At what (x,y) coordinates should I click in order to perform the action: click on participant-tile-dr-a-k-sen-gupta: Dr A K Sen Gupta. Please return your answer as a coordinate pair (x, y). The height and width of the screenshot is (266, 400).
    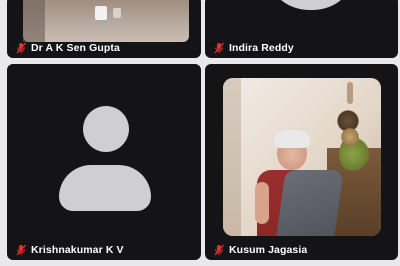
    Looking at the image, I should click on (104, 29).